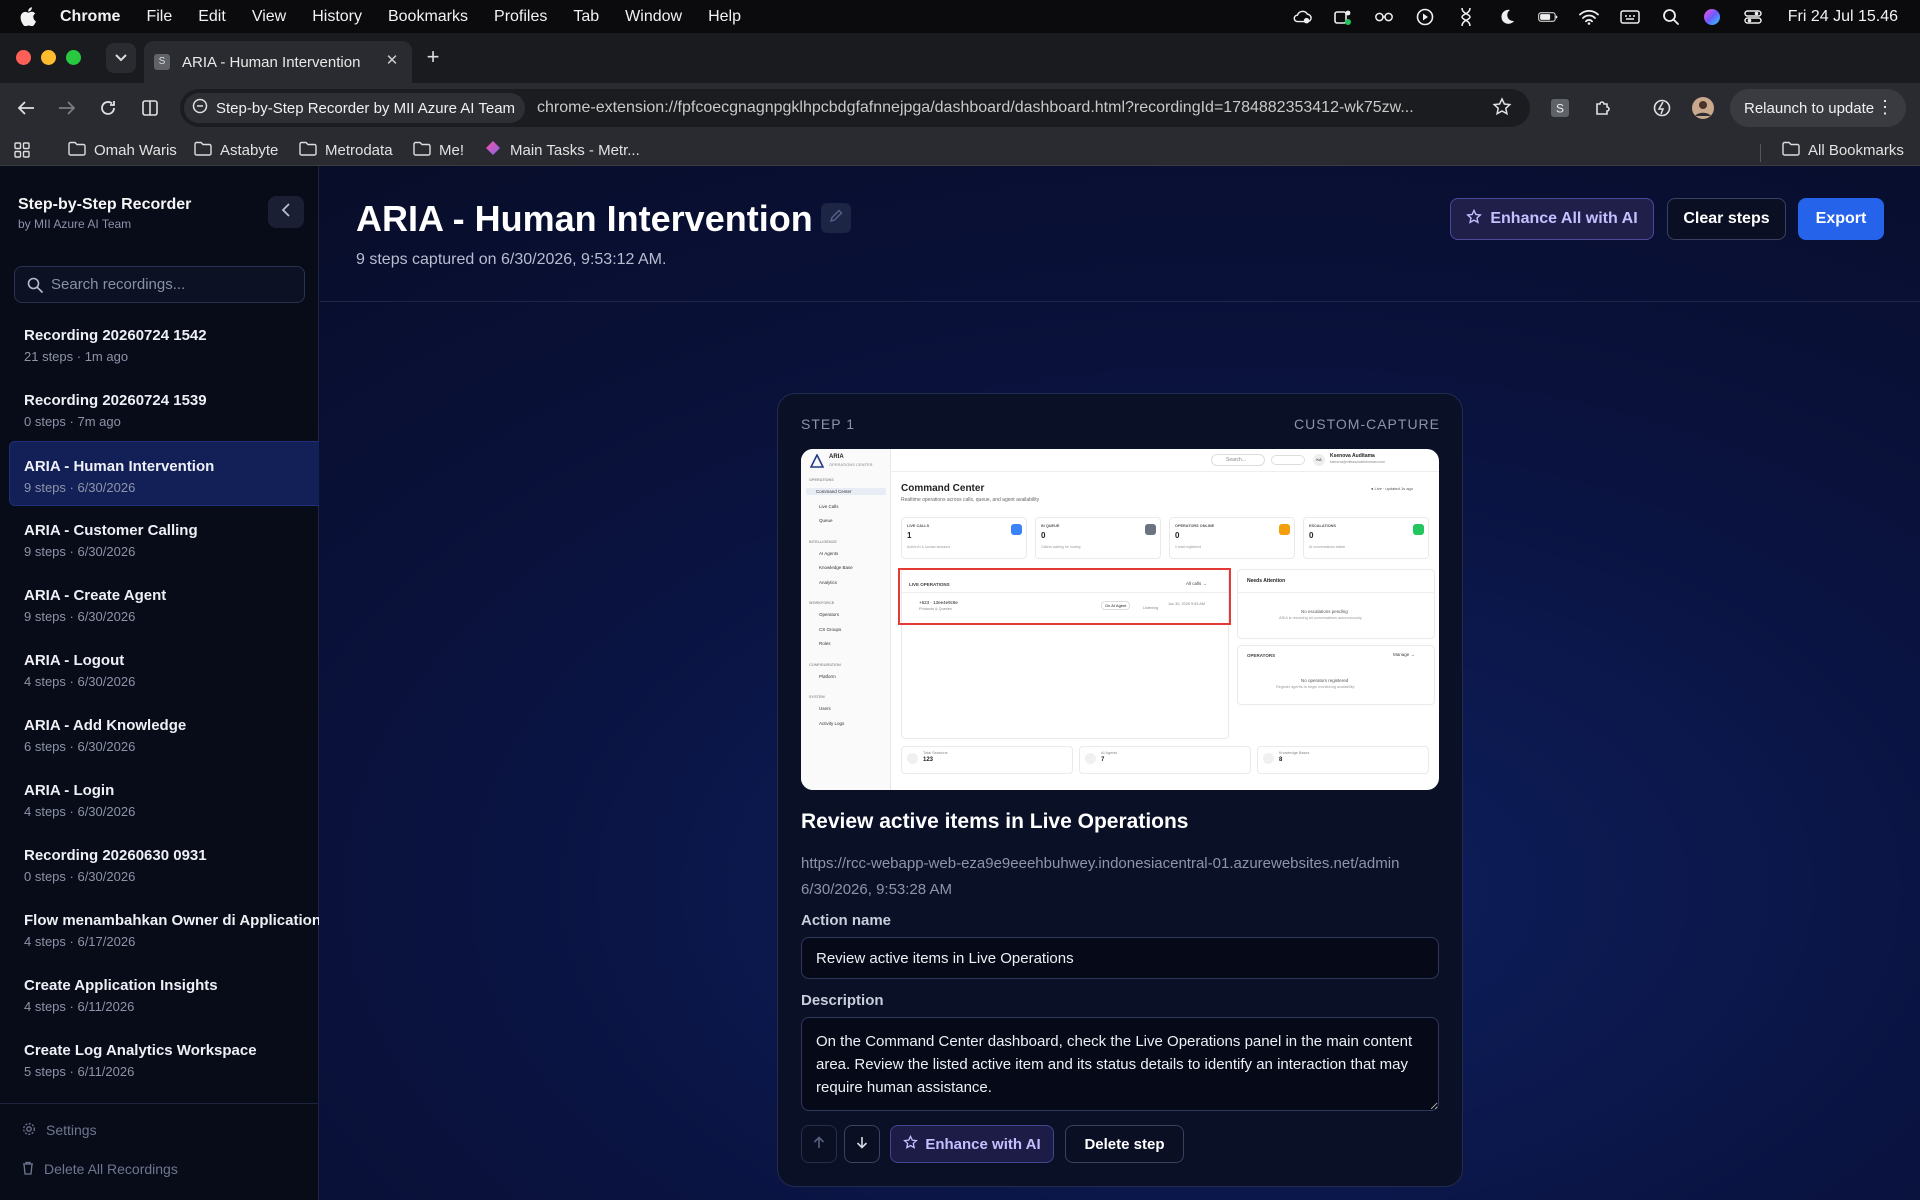 This screenshot has width=1920, height=1200. What do you see at coordinates (159, 733) in the screenshot?
I see `recording-item: ARIA - Add Knowledge 6 steps · 6/30/2026` at bounding box center [159, 733].